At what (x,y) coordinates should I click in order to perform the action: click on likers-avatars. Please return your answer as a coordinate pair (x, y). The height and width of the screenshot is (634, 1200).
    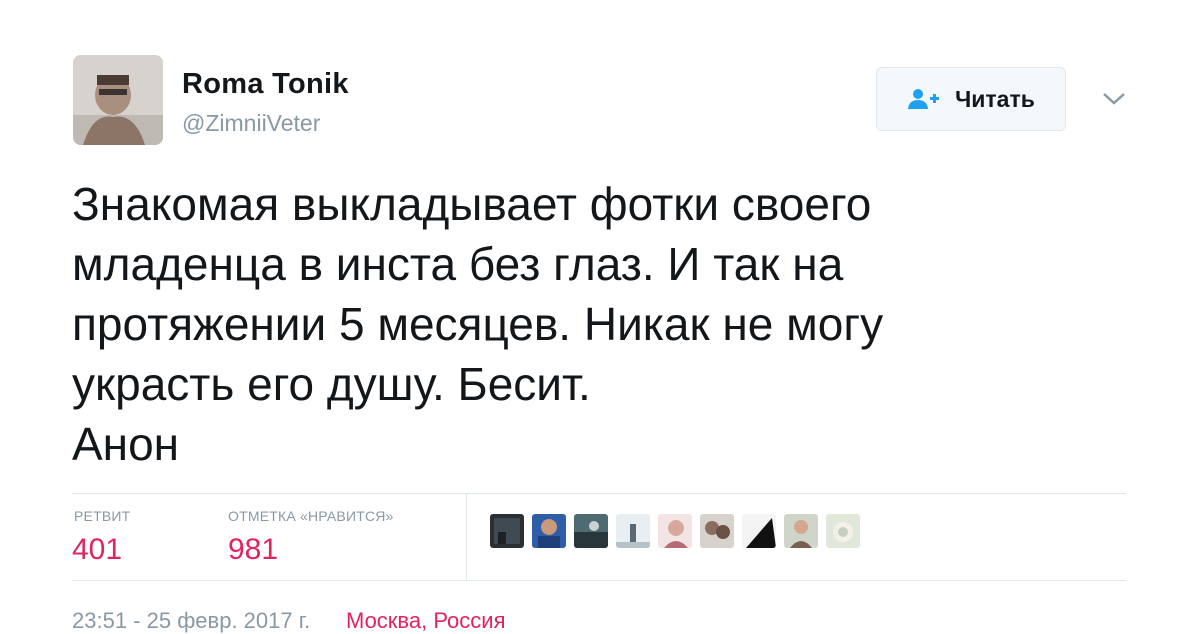
    Looking at the image, I should click on (675, 531).